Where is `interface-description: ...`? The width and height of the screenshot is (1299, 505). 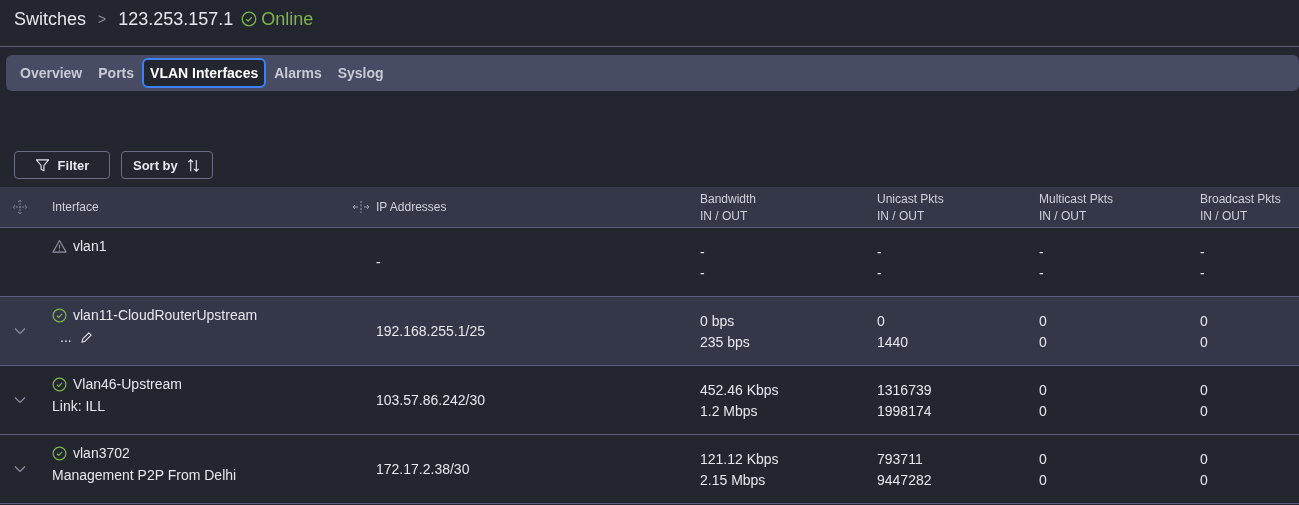
interface-description: ... is located at coordinates (66, 337).